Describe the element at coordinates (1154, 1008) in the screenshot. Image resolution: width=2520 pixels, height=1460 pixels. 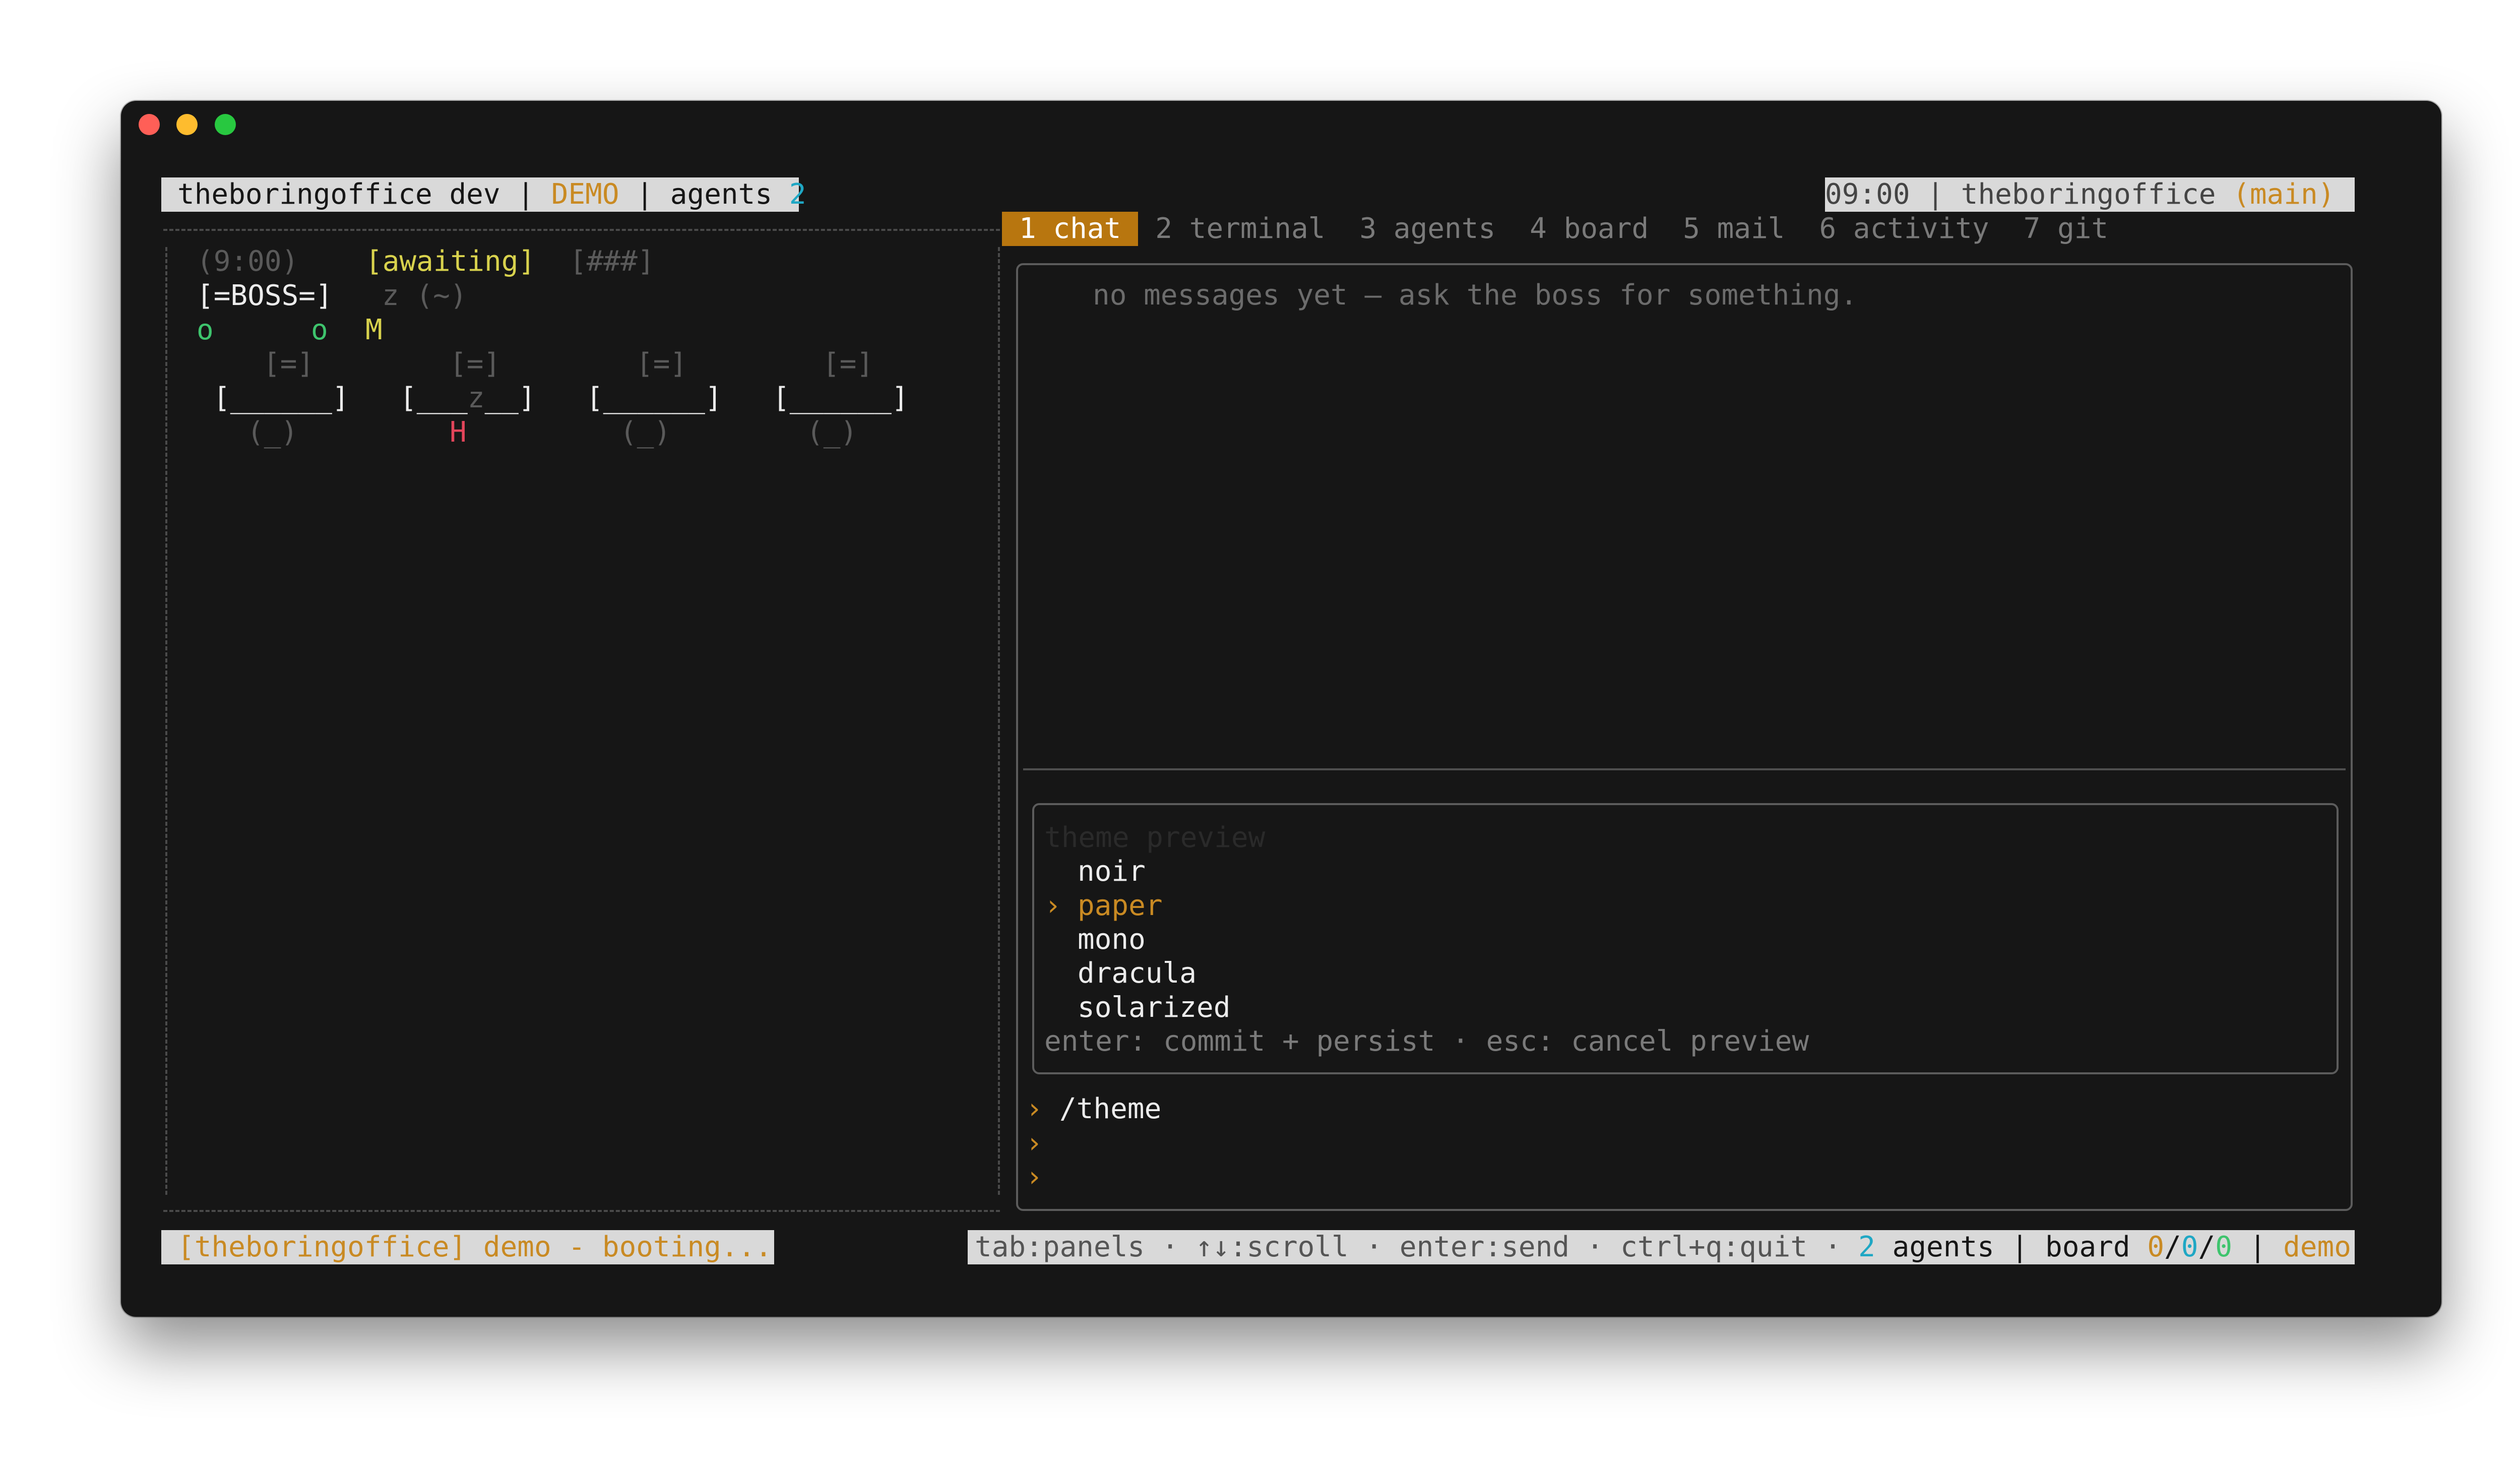
I see `theme-option-solarized: solarized` at that location.